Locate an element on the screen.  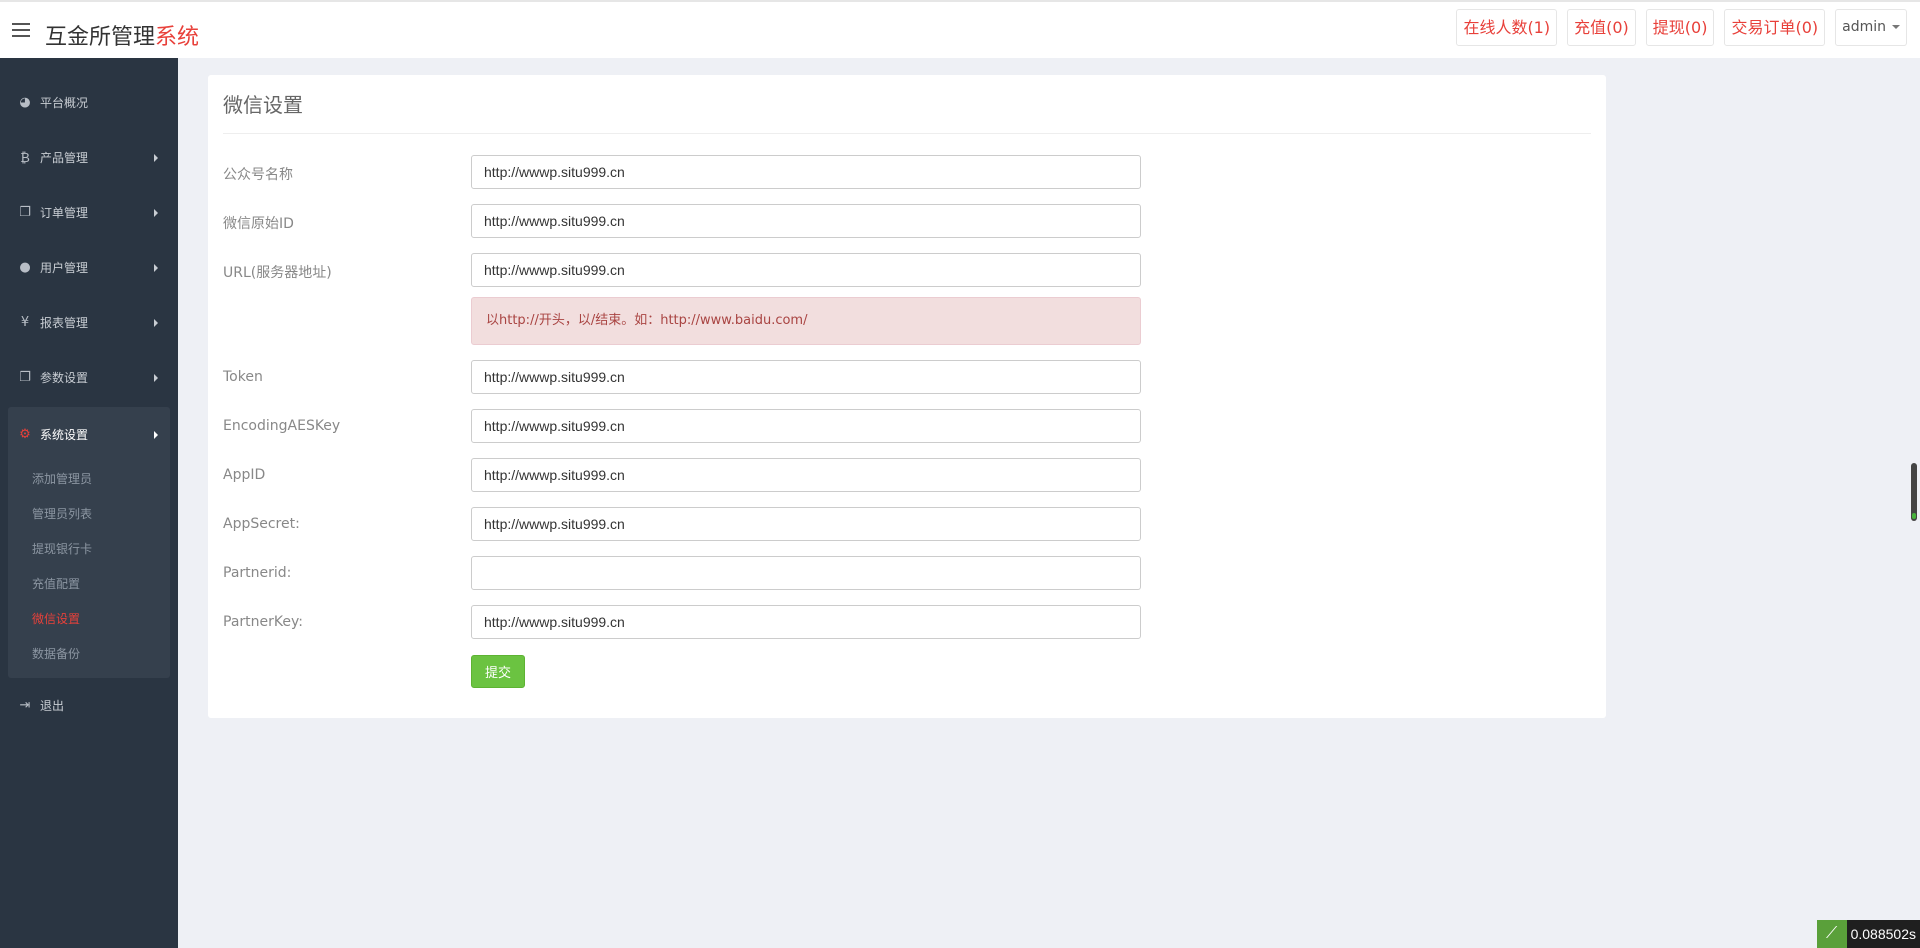
form-row-token: Token is located at coordinates (682, 377).